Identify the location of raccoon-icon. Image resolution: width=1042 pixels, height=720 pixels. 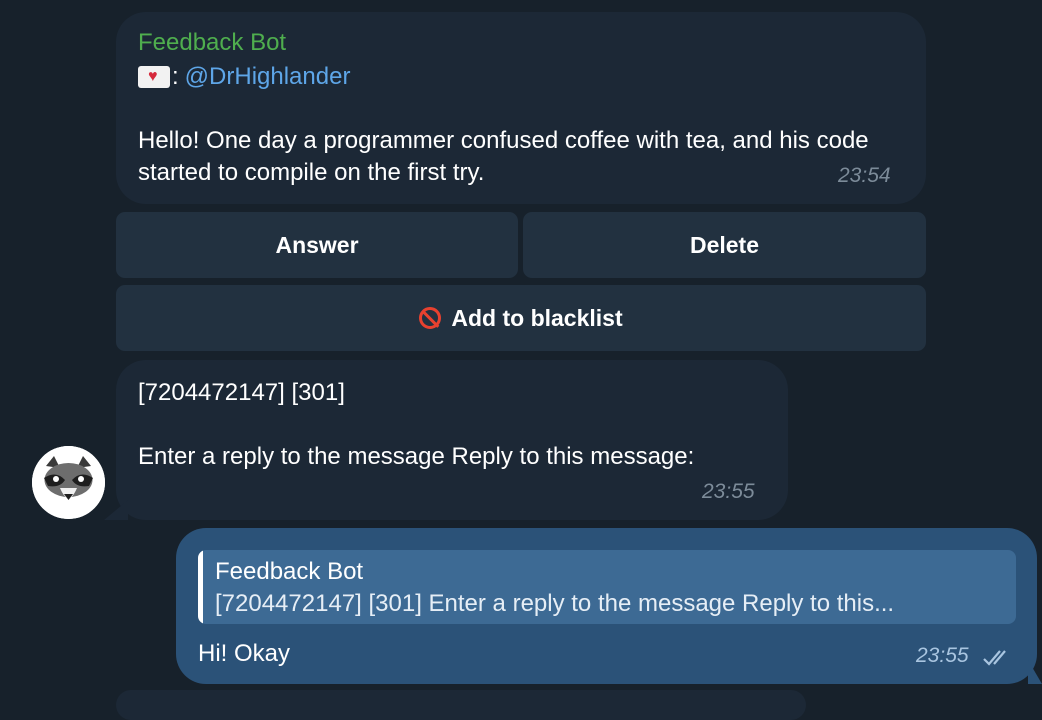
(68, 482).